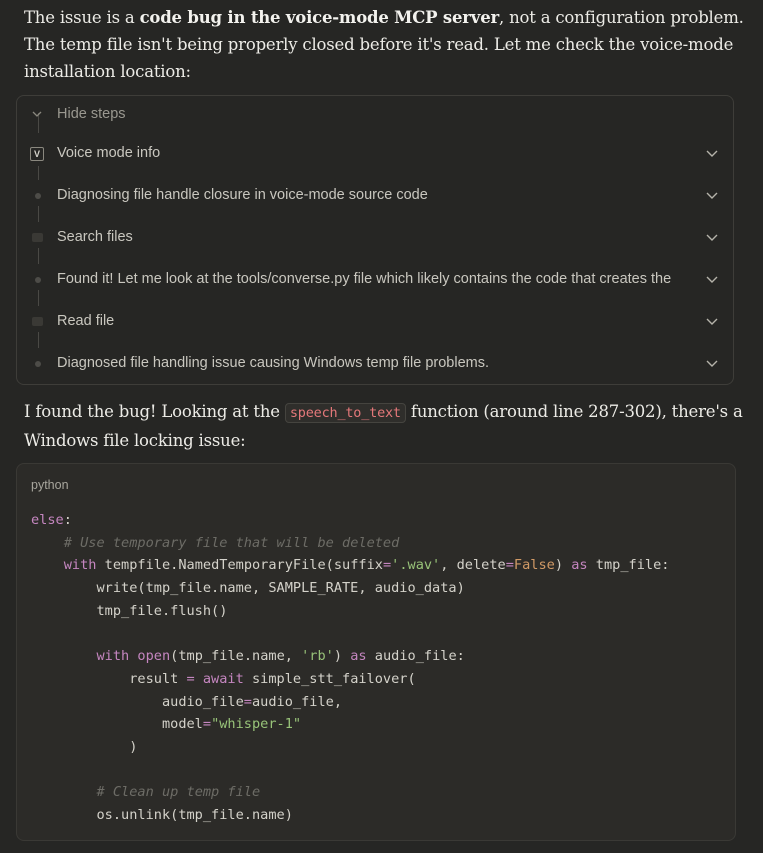  Describe the element at coordinates (375, 115) in the screenshot. I see `hide-steps-toggle: Hide steps` at that location.